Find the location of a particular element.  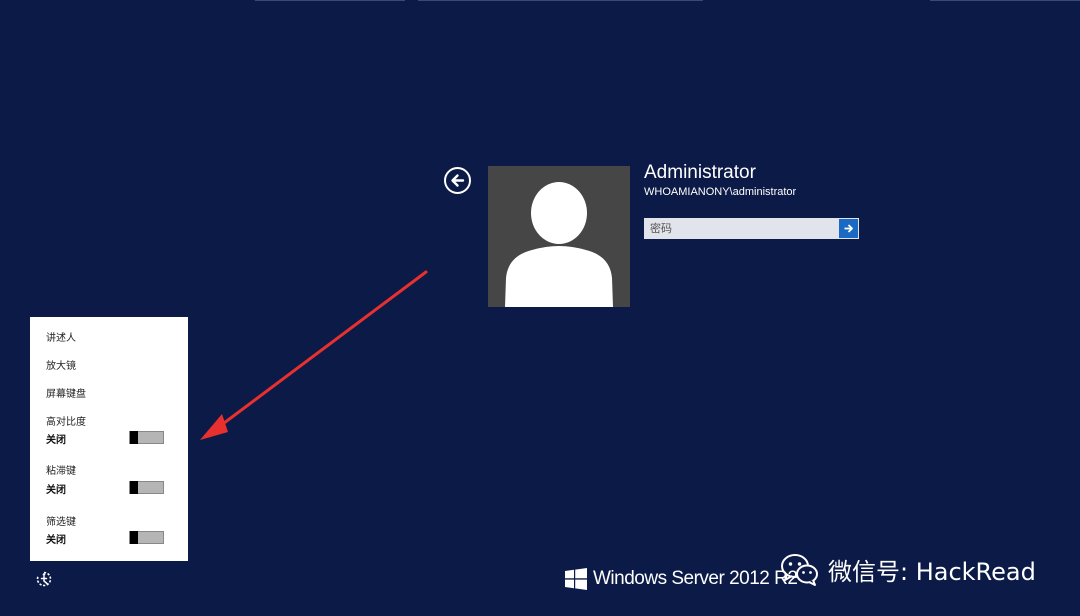

watermark: 微信号: HackRead is located at coordinates (908, 569).